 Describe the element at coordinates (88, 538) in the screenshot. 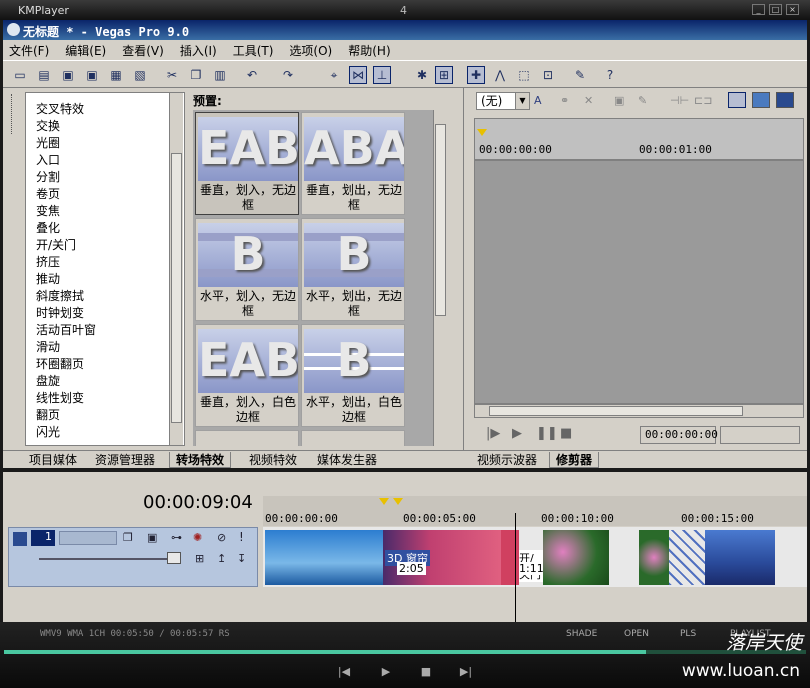

I see `track-name-field` at that location.